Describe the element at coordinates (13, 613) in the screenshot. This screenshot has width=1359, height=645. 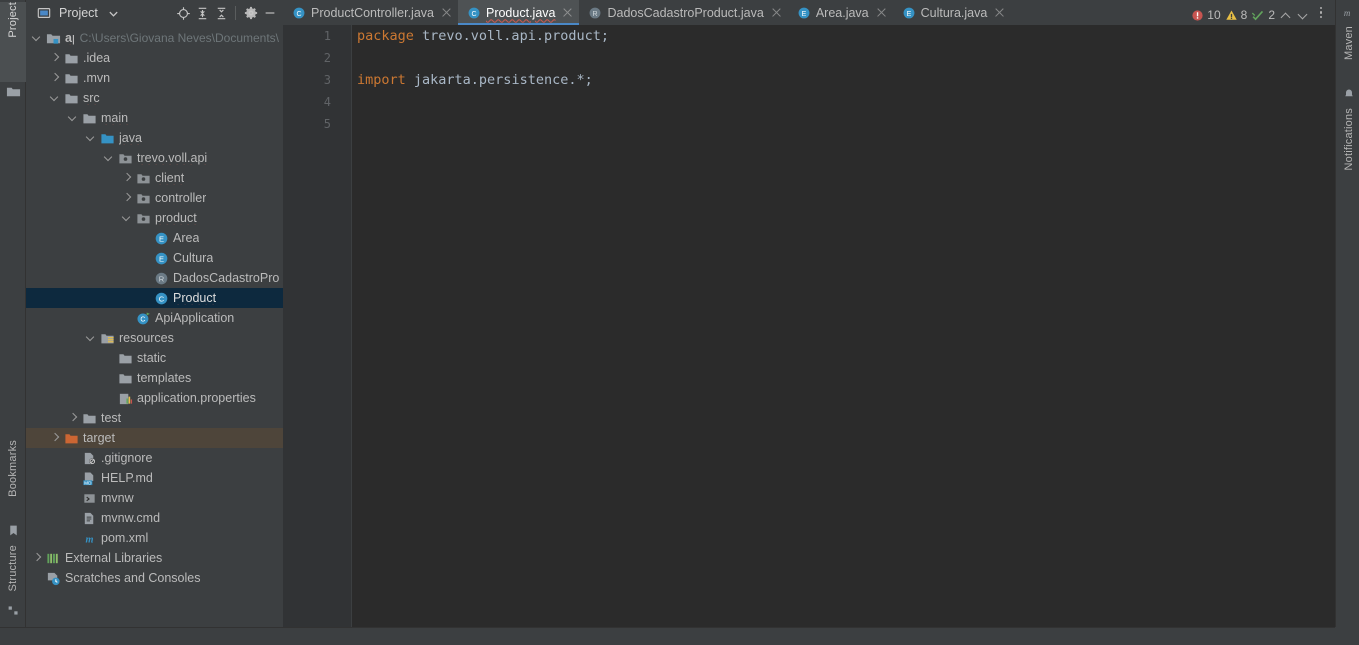
I see `structure-icon` at that location.